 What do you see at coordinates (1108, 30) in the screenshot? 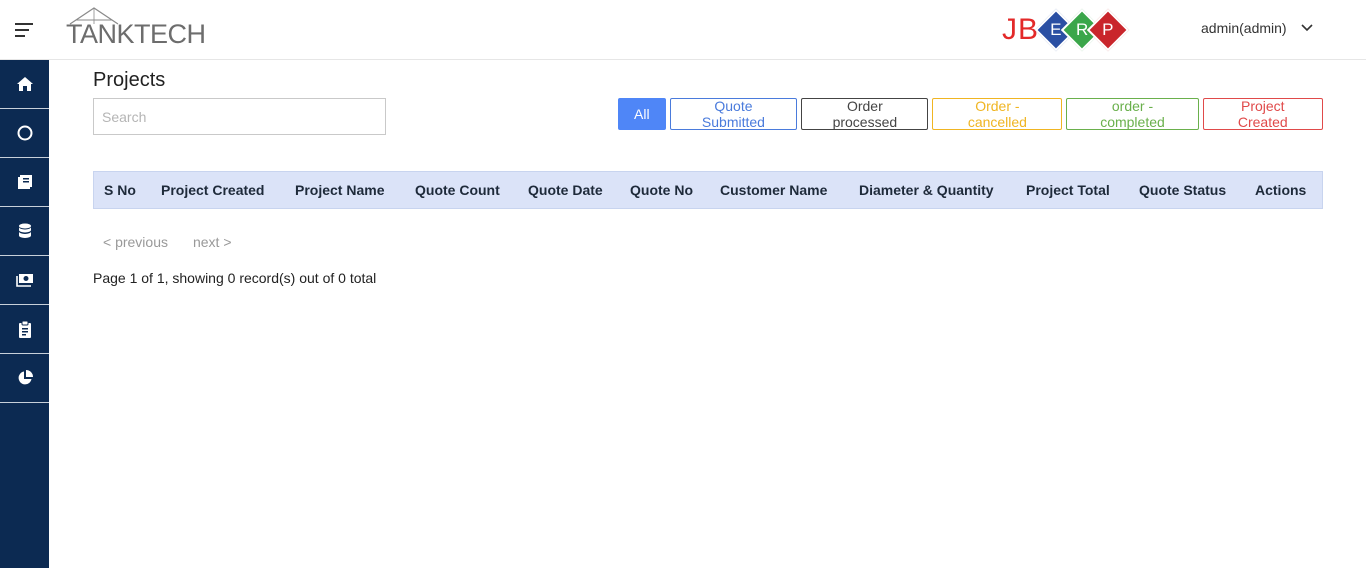
I see `brand-p-diamond: P` at bounding box center [1108, 30].